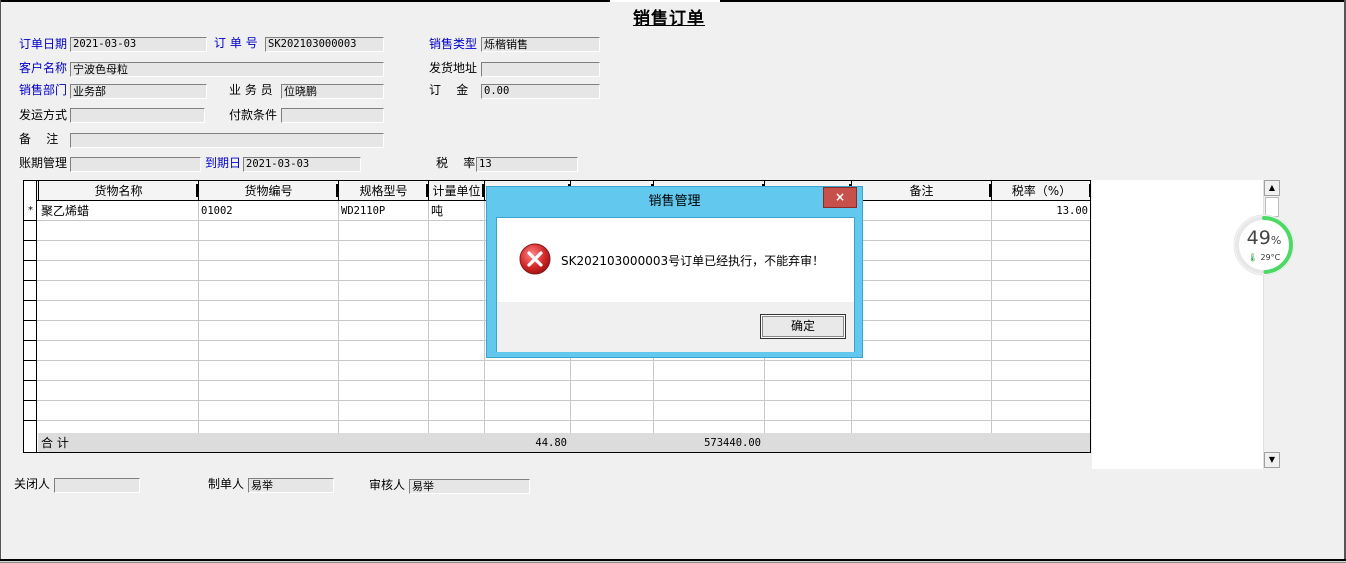 The height and width of the screenshot is (563, 1346). I want to click on error-icon, so click(535, 259).